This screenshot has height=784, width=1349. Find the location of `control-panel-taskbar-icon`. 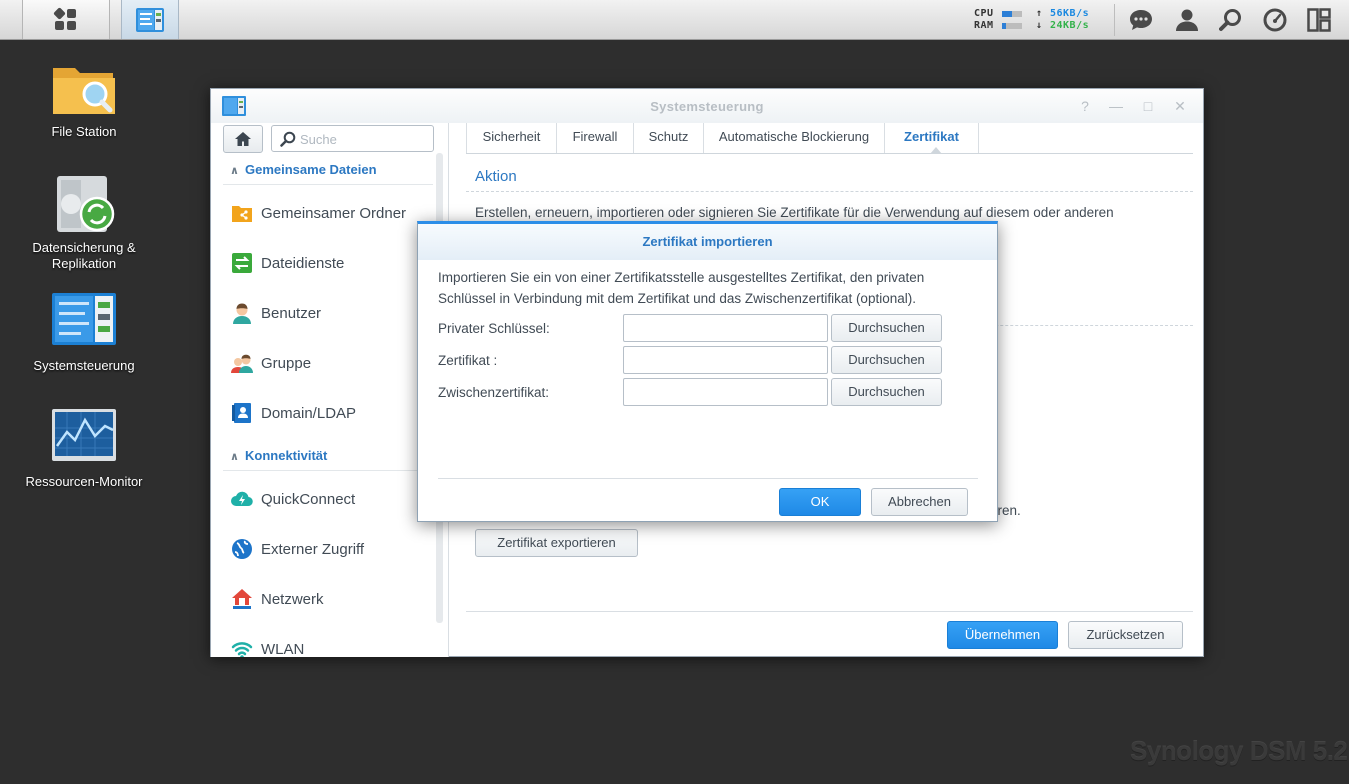

control-panel-taskbar-icon is located at coordinates (150, 19).